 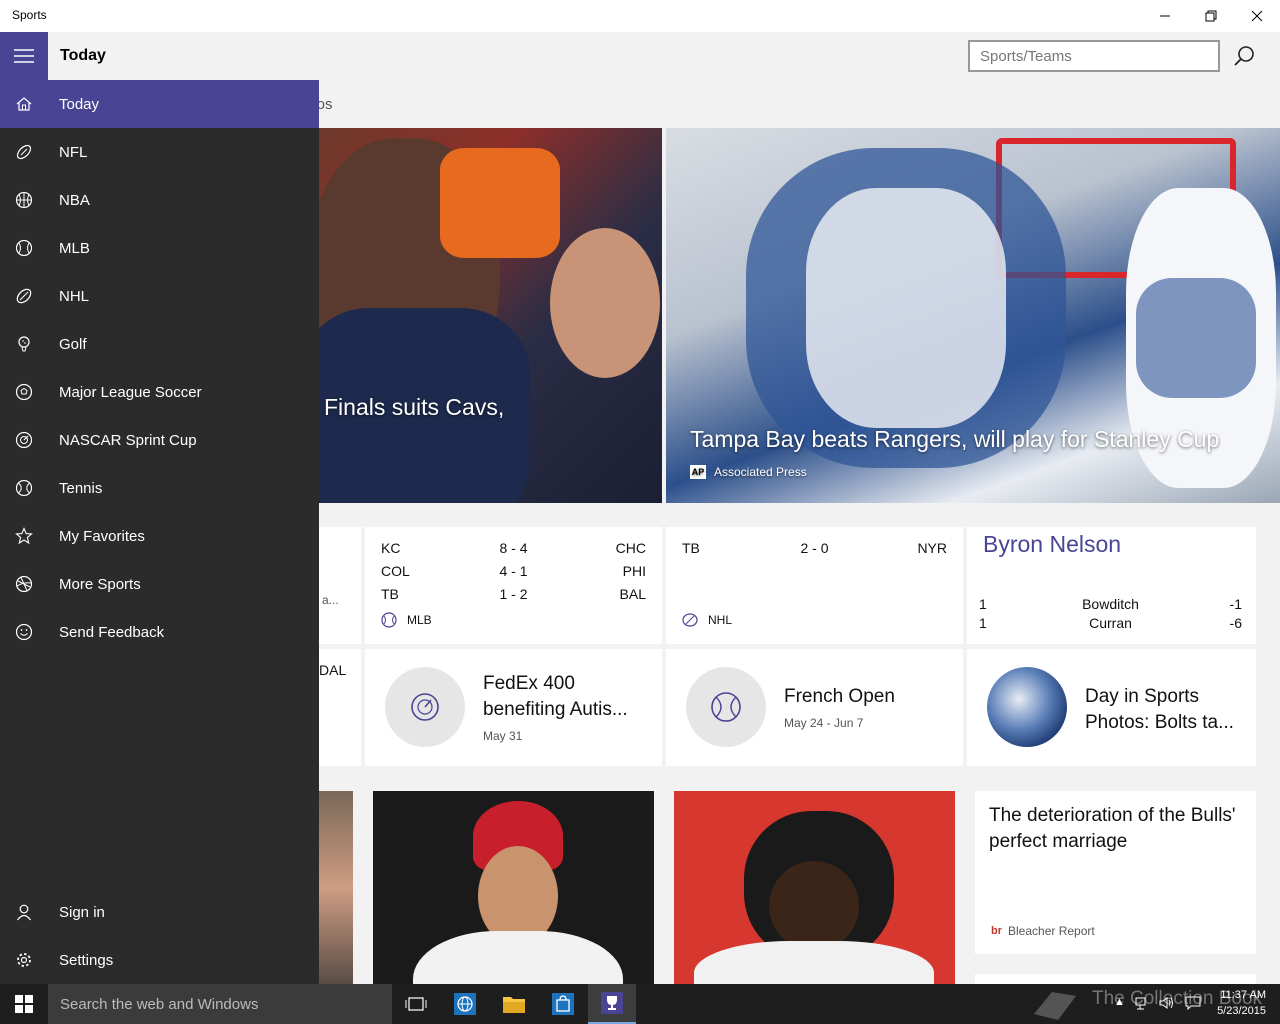 I want to click on search-icon, so click(x=1244, y=56).